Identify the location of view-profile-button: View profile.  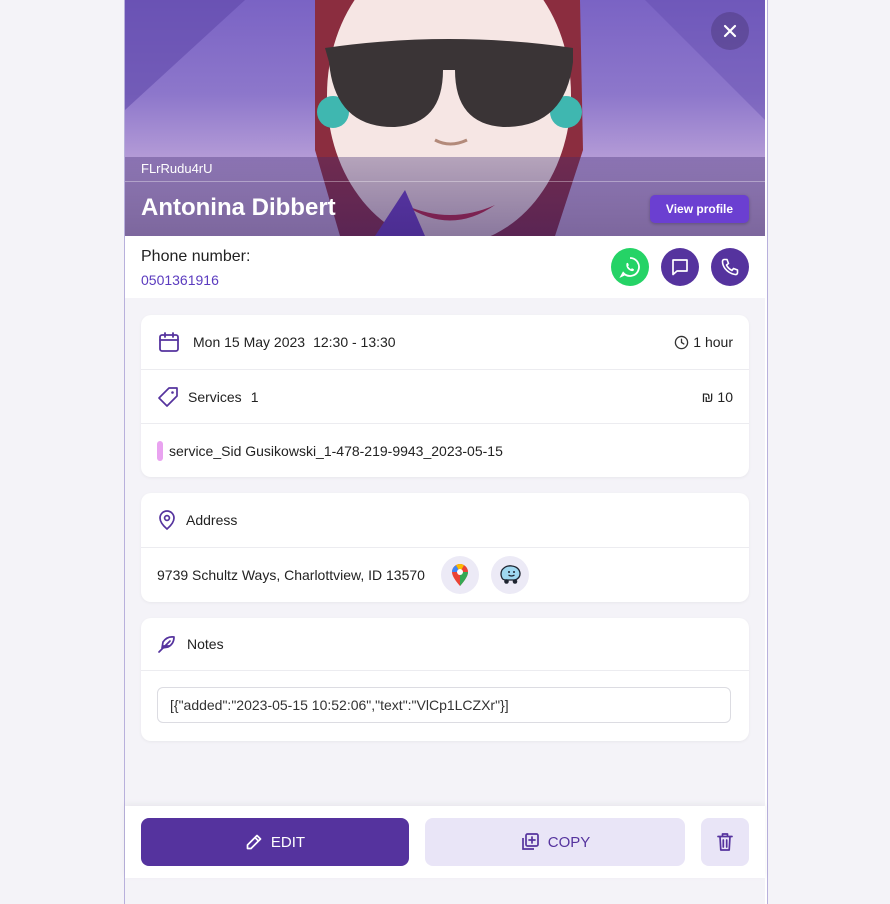
(699, 209).